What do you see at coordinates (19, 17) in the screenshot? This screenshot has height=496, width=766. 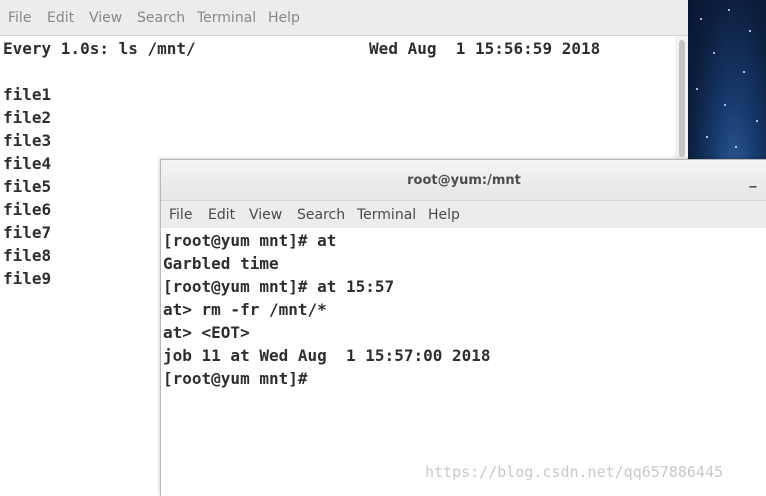 I see `bg-menu-file: File` at bounding box center [19, 17].